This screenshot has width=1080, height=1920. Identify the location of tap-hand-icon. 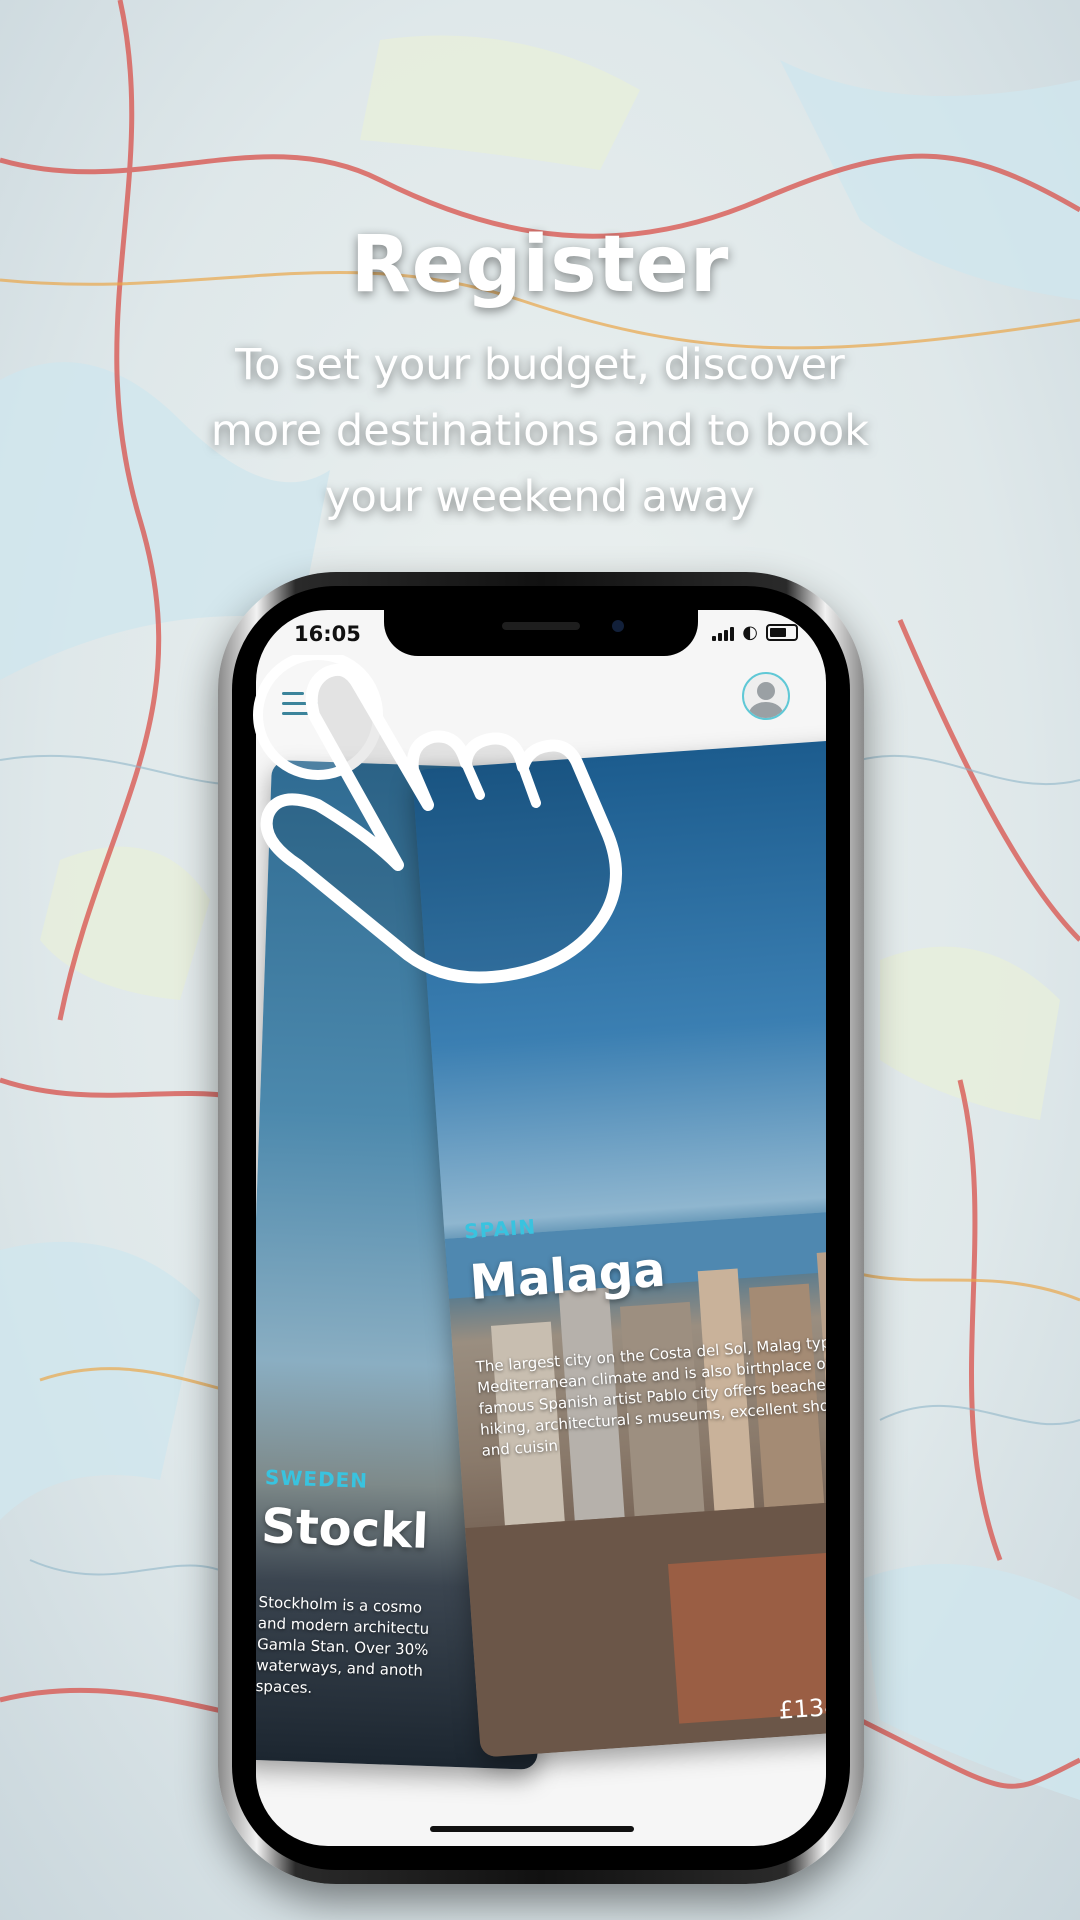
(437, 819).